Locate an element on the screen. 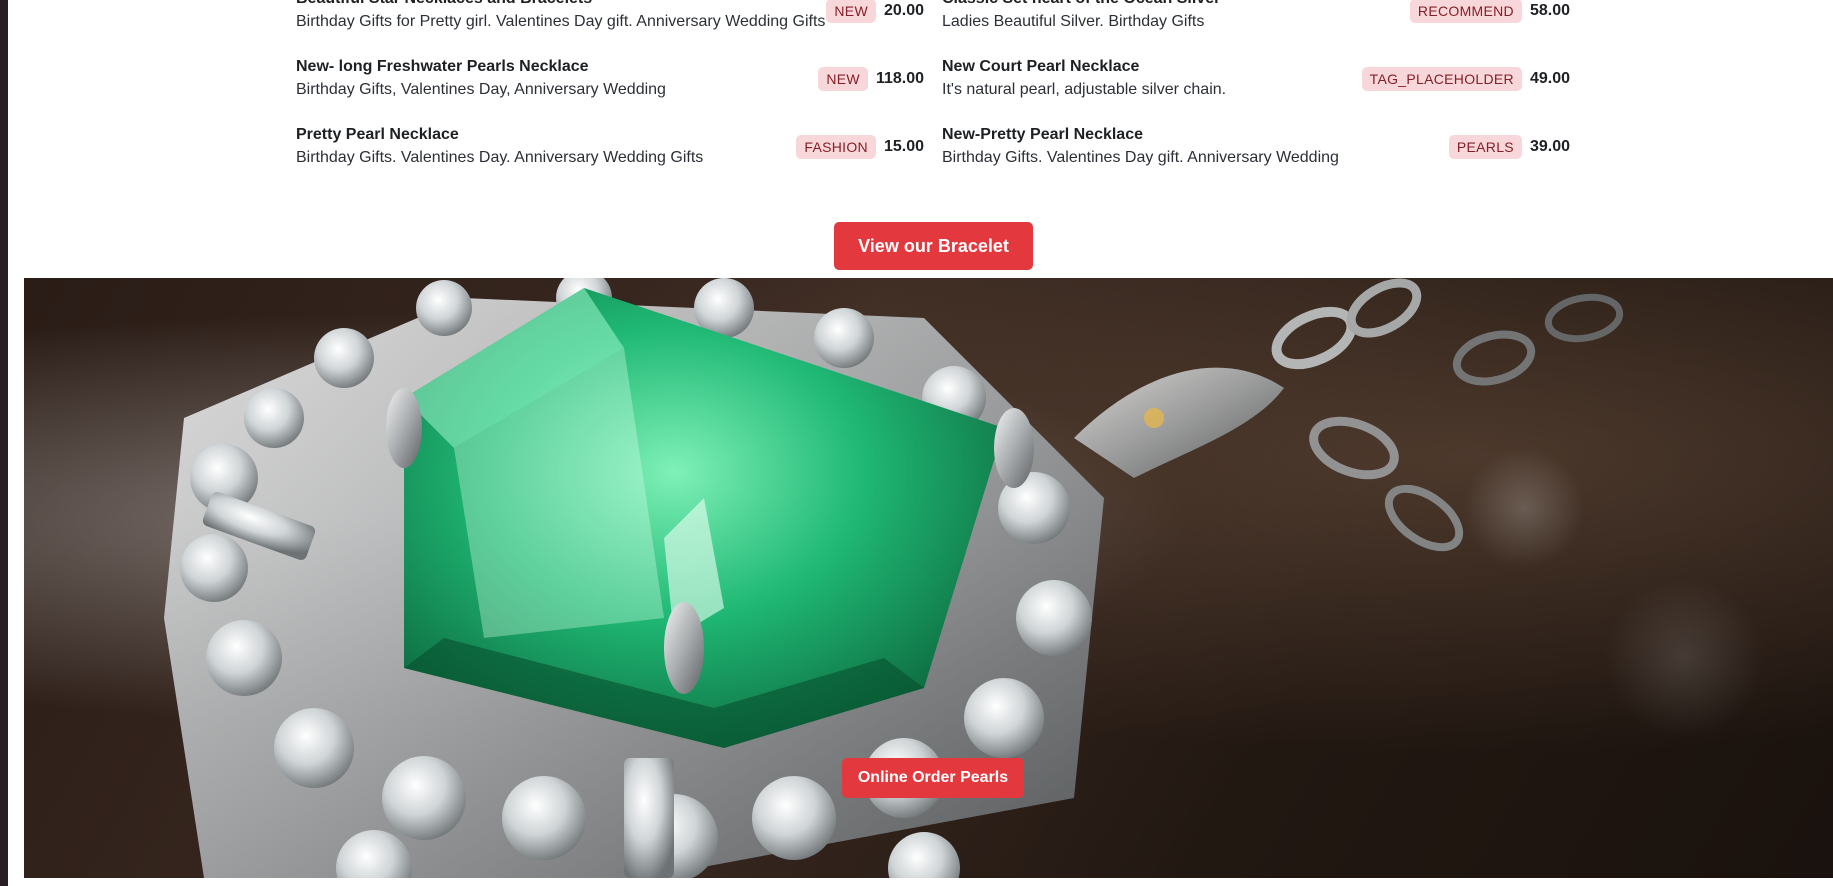 The height and width of the screenshot is (886, 1833). item-tag: PEARLS is located at coordinates (1485, 147).